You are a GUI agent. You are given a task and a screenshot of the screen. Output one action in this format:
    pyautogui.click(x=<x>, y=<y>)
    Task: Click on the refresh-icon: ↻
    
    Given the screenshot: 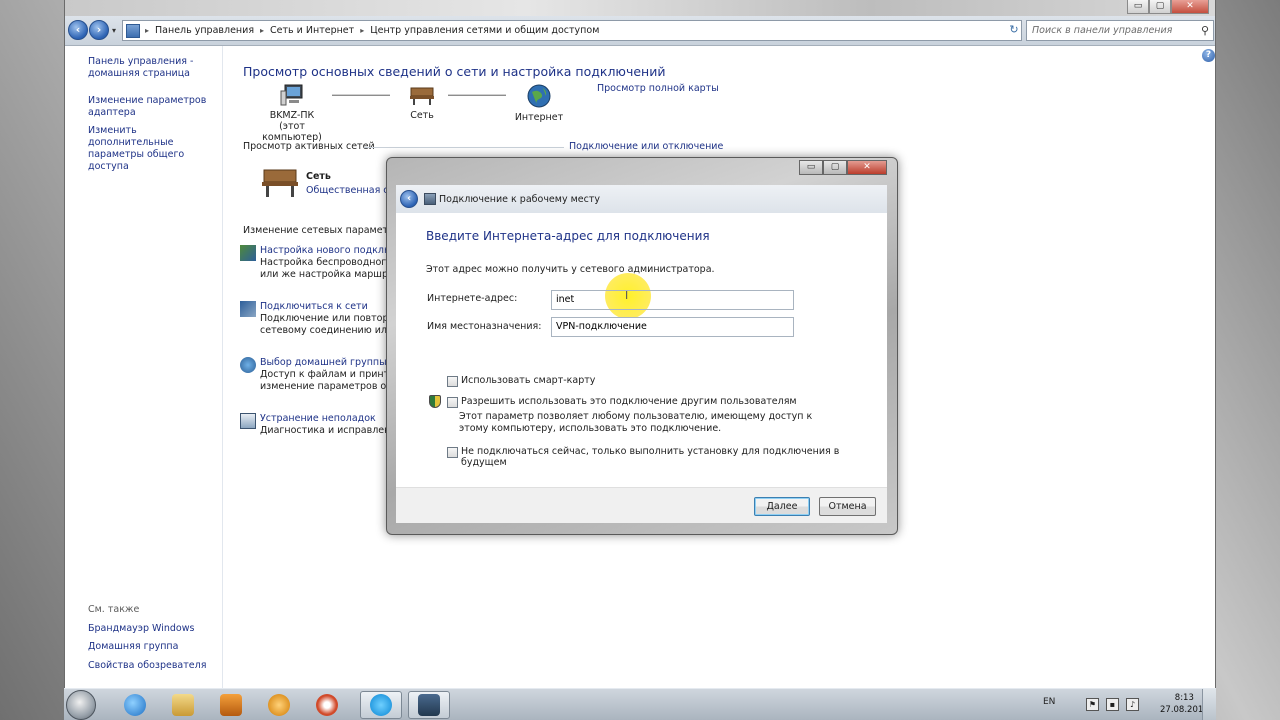 What is the action you would take?
    pyautogui.click(x=1014, y=30)
    